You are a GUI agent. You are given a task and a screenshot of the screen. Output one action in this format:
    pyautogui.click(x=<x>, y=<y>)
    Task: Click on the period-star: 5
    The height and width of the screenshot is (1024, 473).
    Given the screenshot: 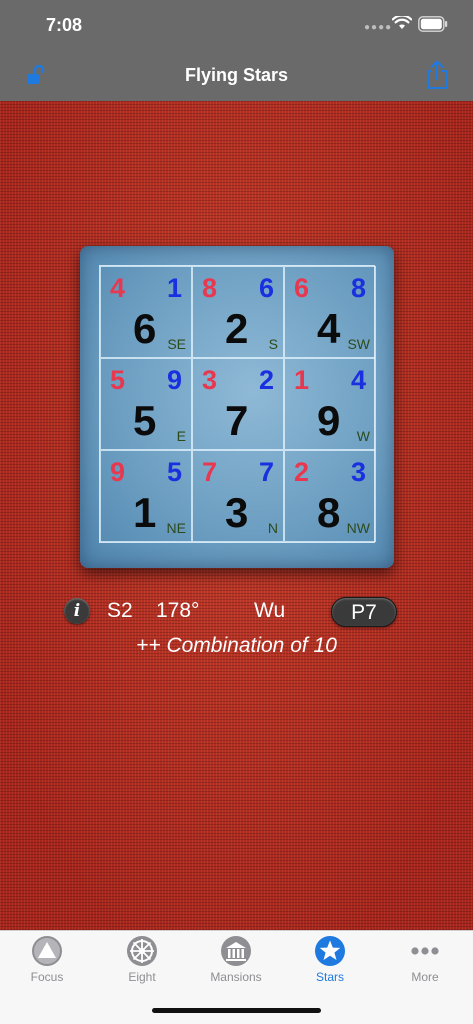 What is the action you would take?
    pyautogui.click(x=145, y=420)
    